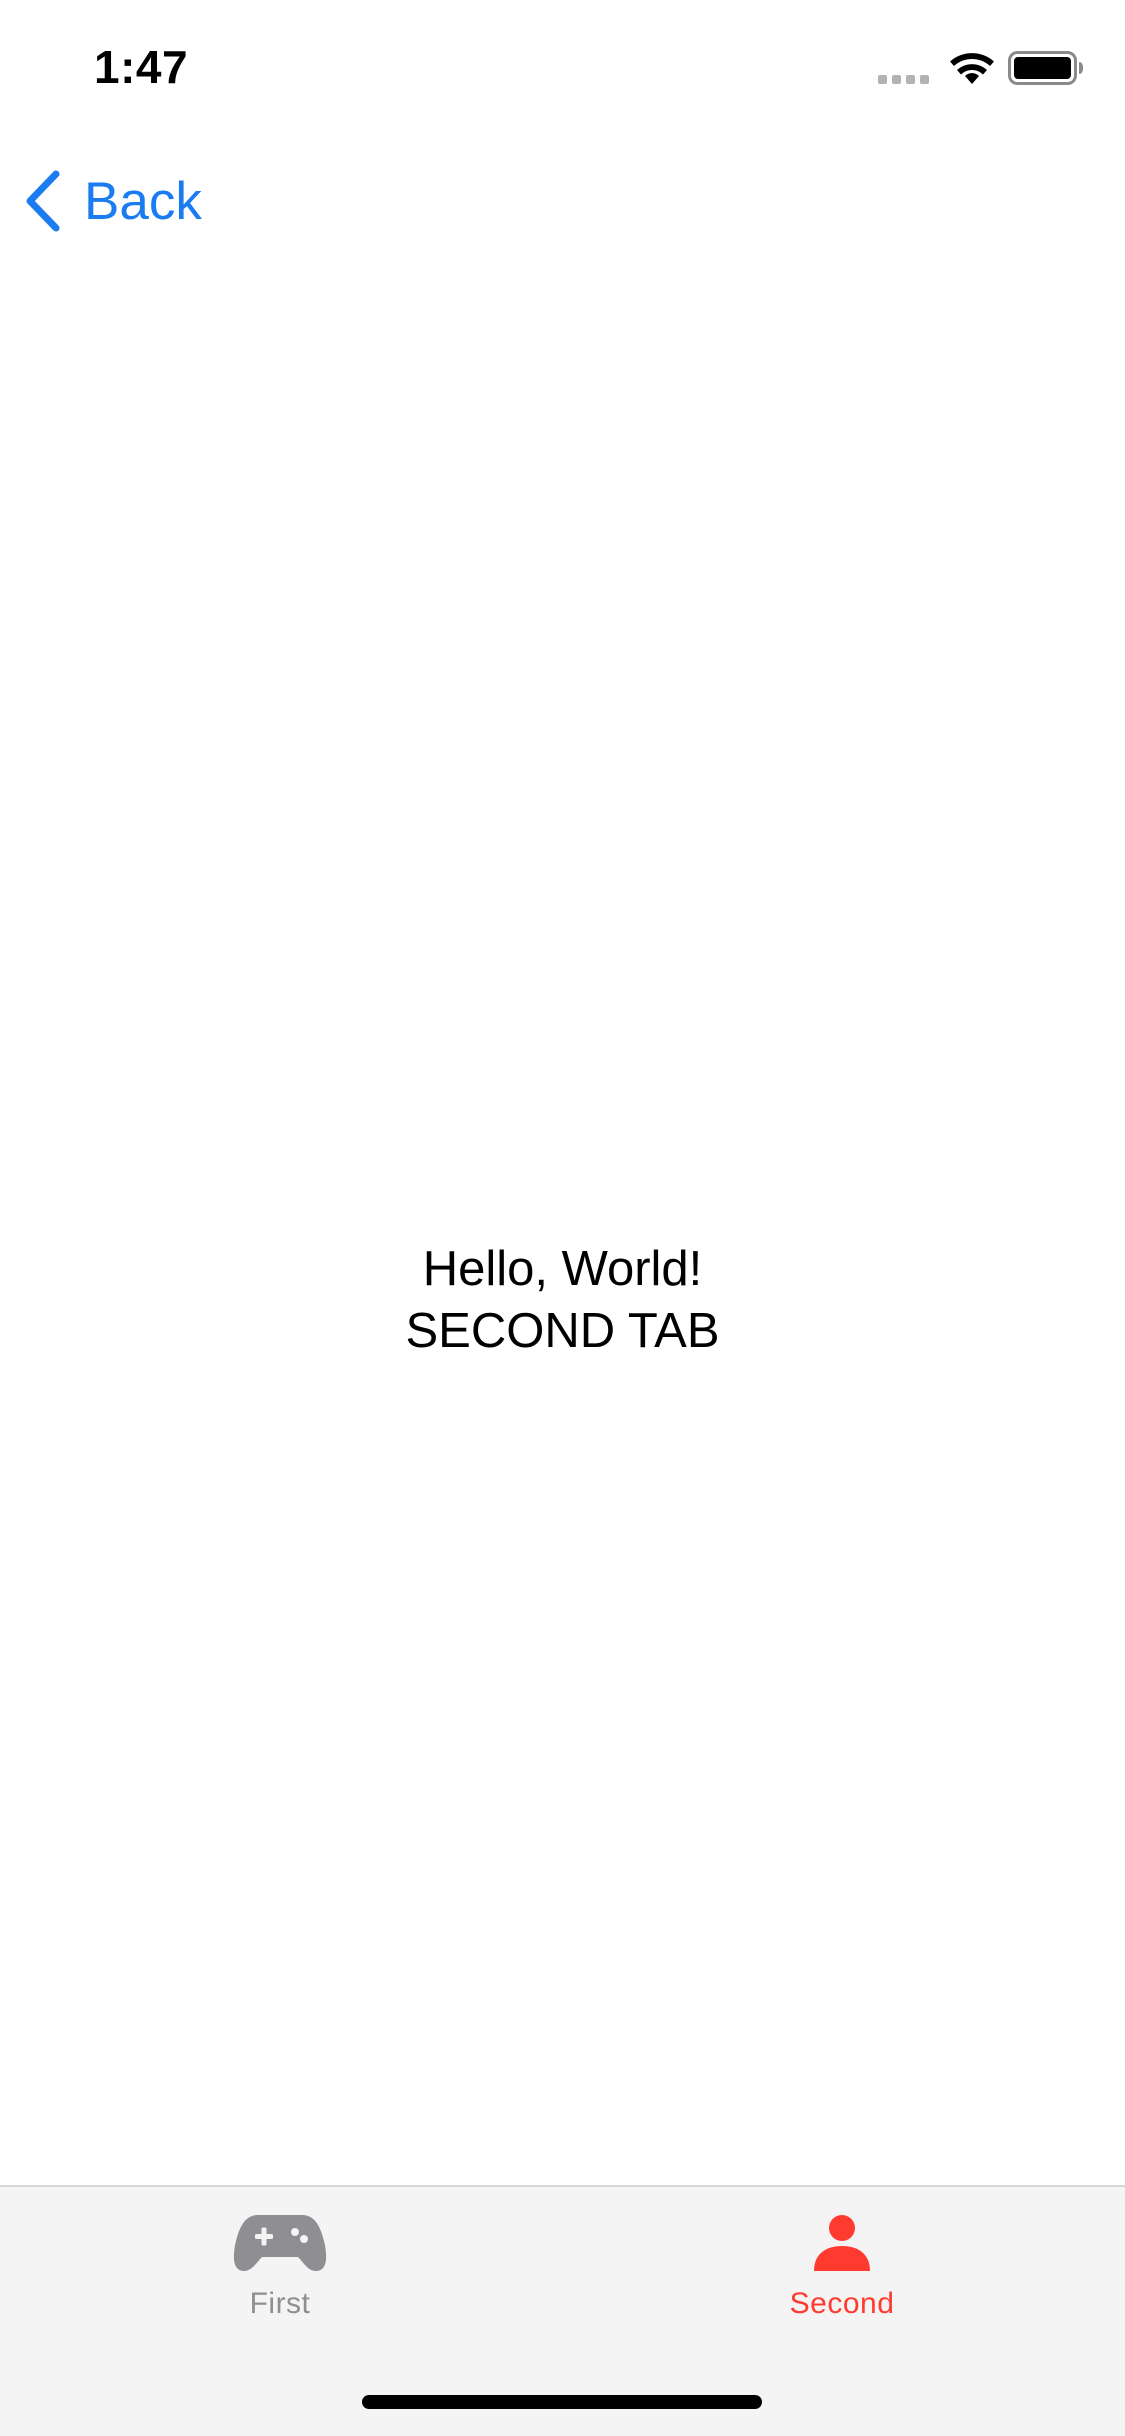 This screenshot has width=1125, height=2436. Describe the element at coordinates (562, 2402) in the screenshot. I see `home-indicator` at that location.